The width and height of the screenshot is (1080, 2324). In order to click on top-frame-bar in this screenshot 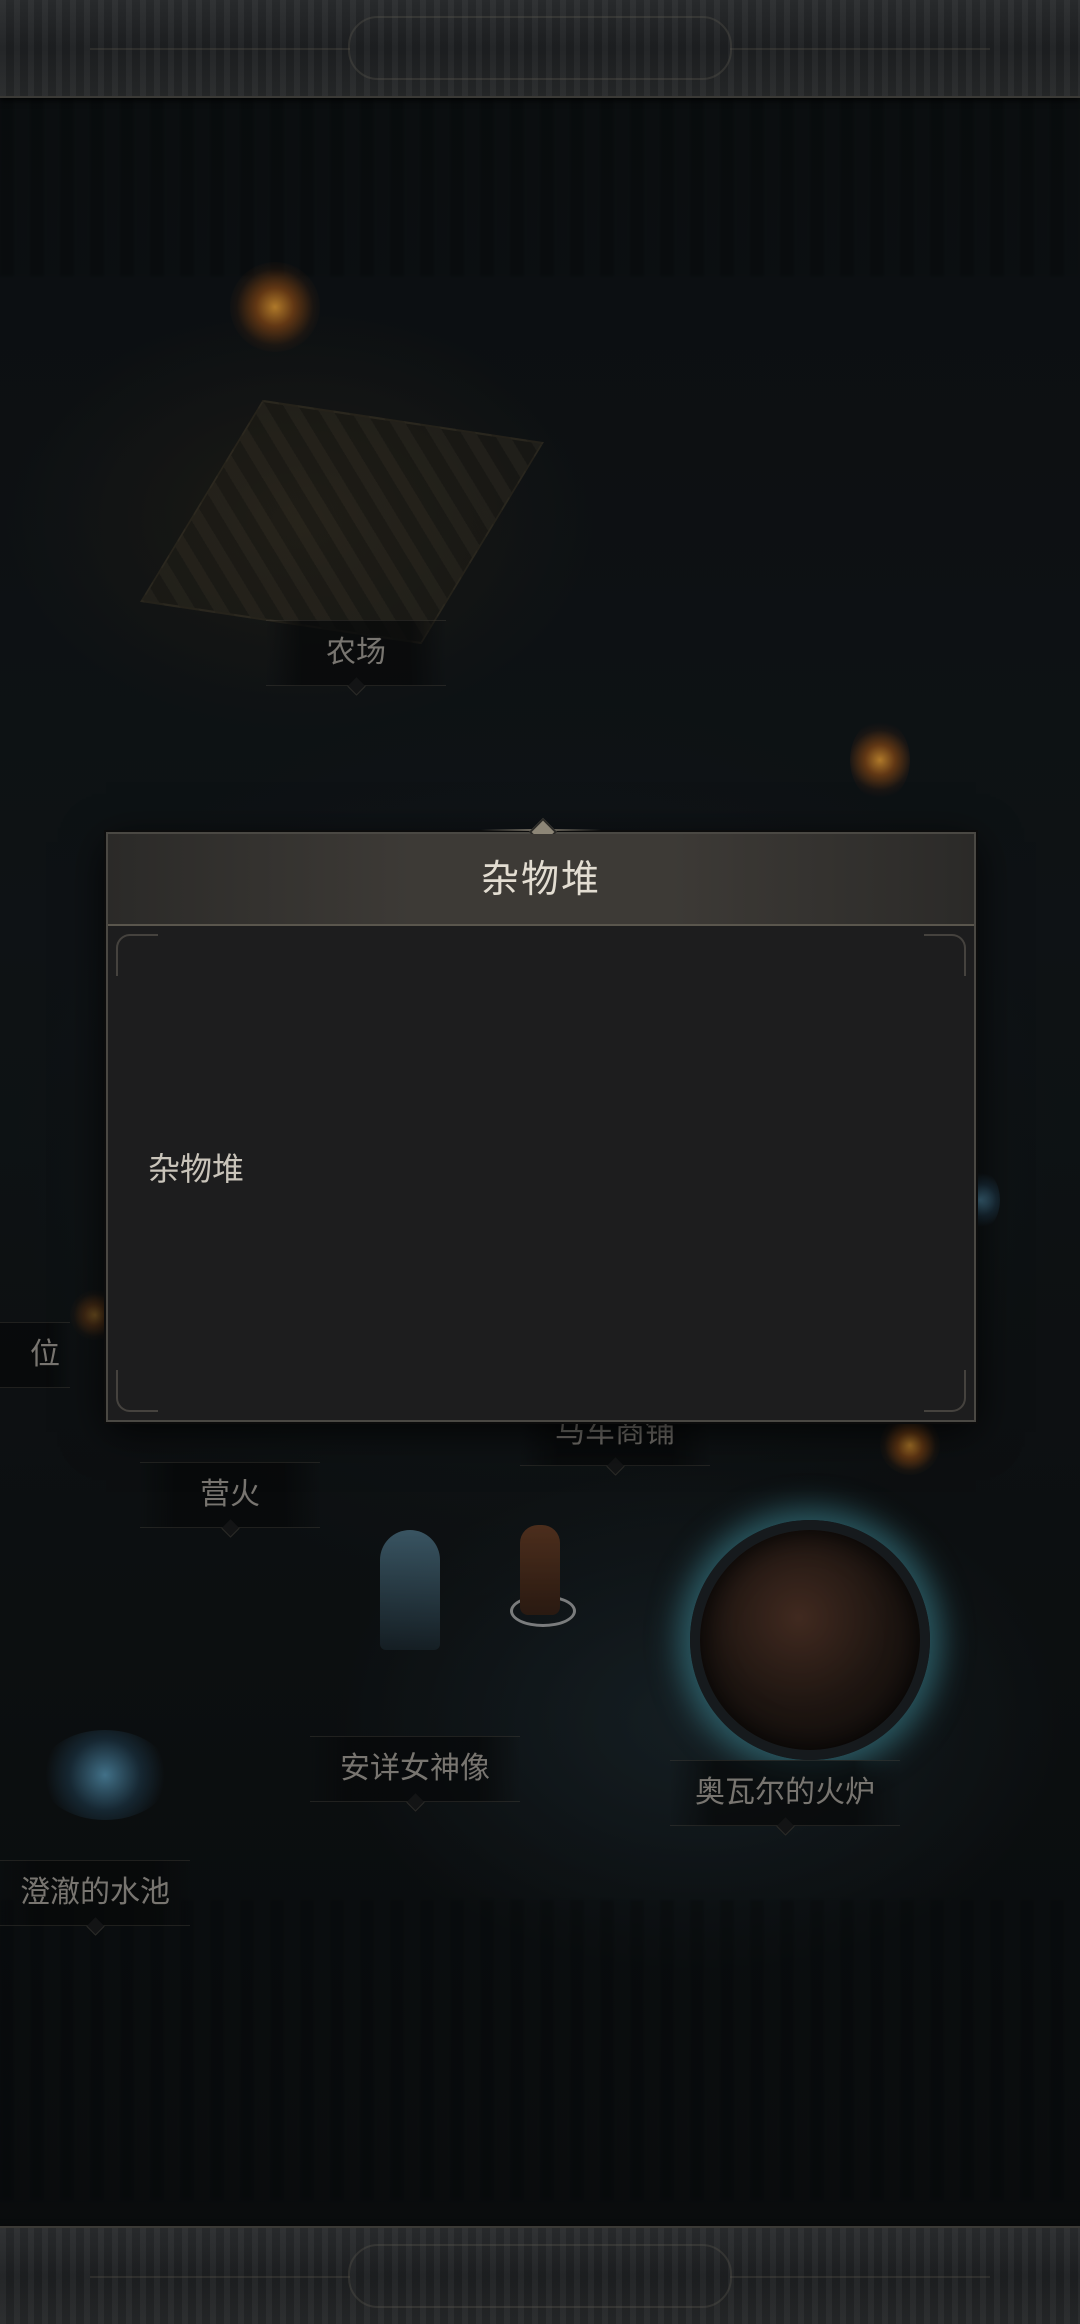, I will do `click(540, 49)`.